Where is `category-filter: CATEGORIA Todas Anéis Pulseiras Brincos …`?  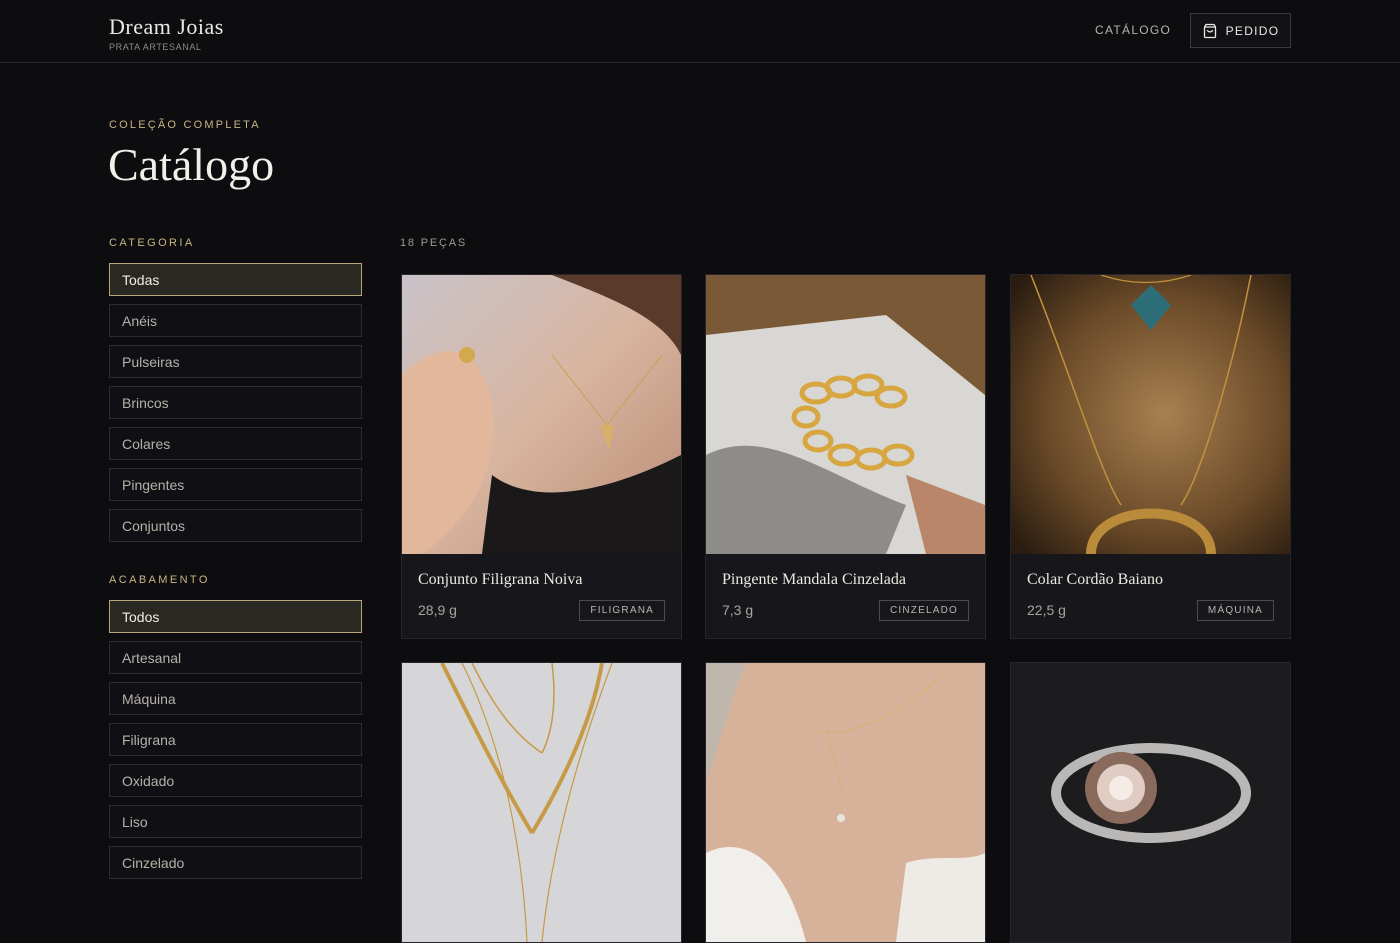
category-filter: CATEGORIA Todas Anéis Pulseiras Brincos … is located at coordinates (235, 393).